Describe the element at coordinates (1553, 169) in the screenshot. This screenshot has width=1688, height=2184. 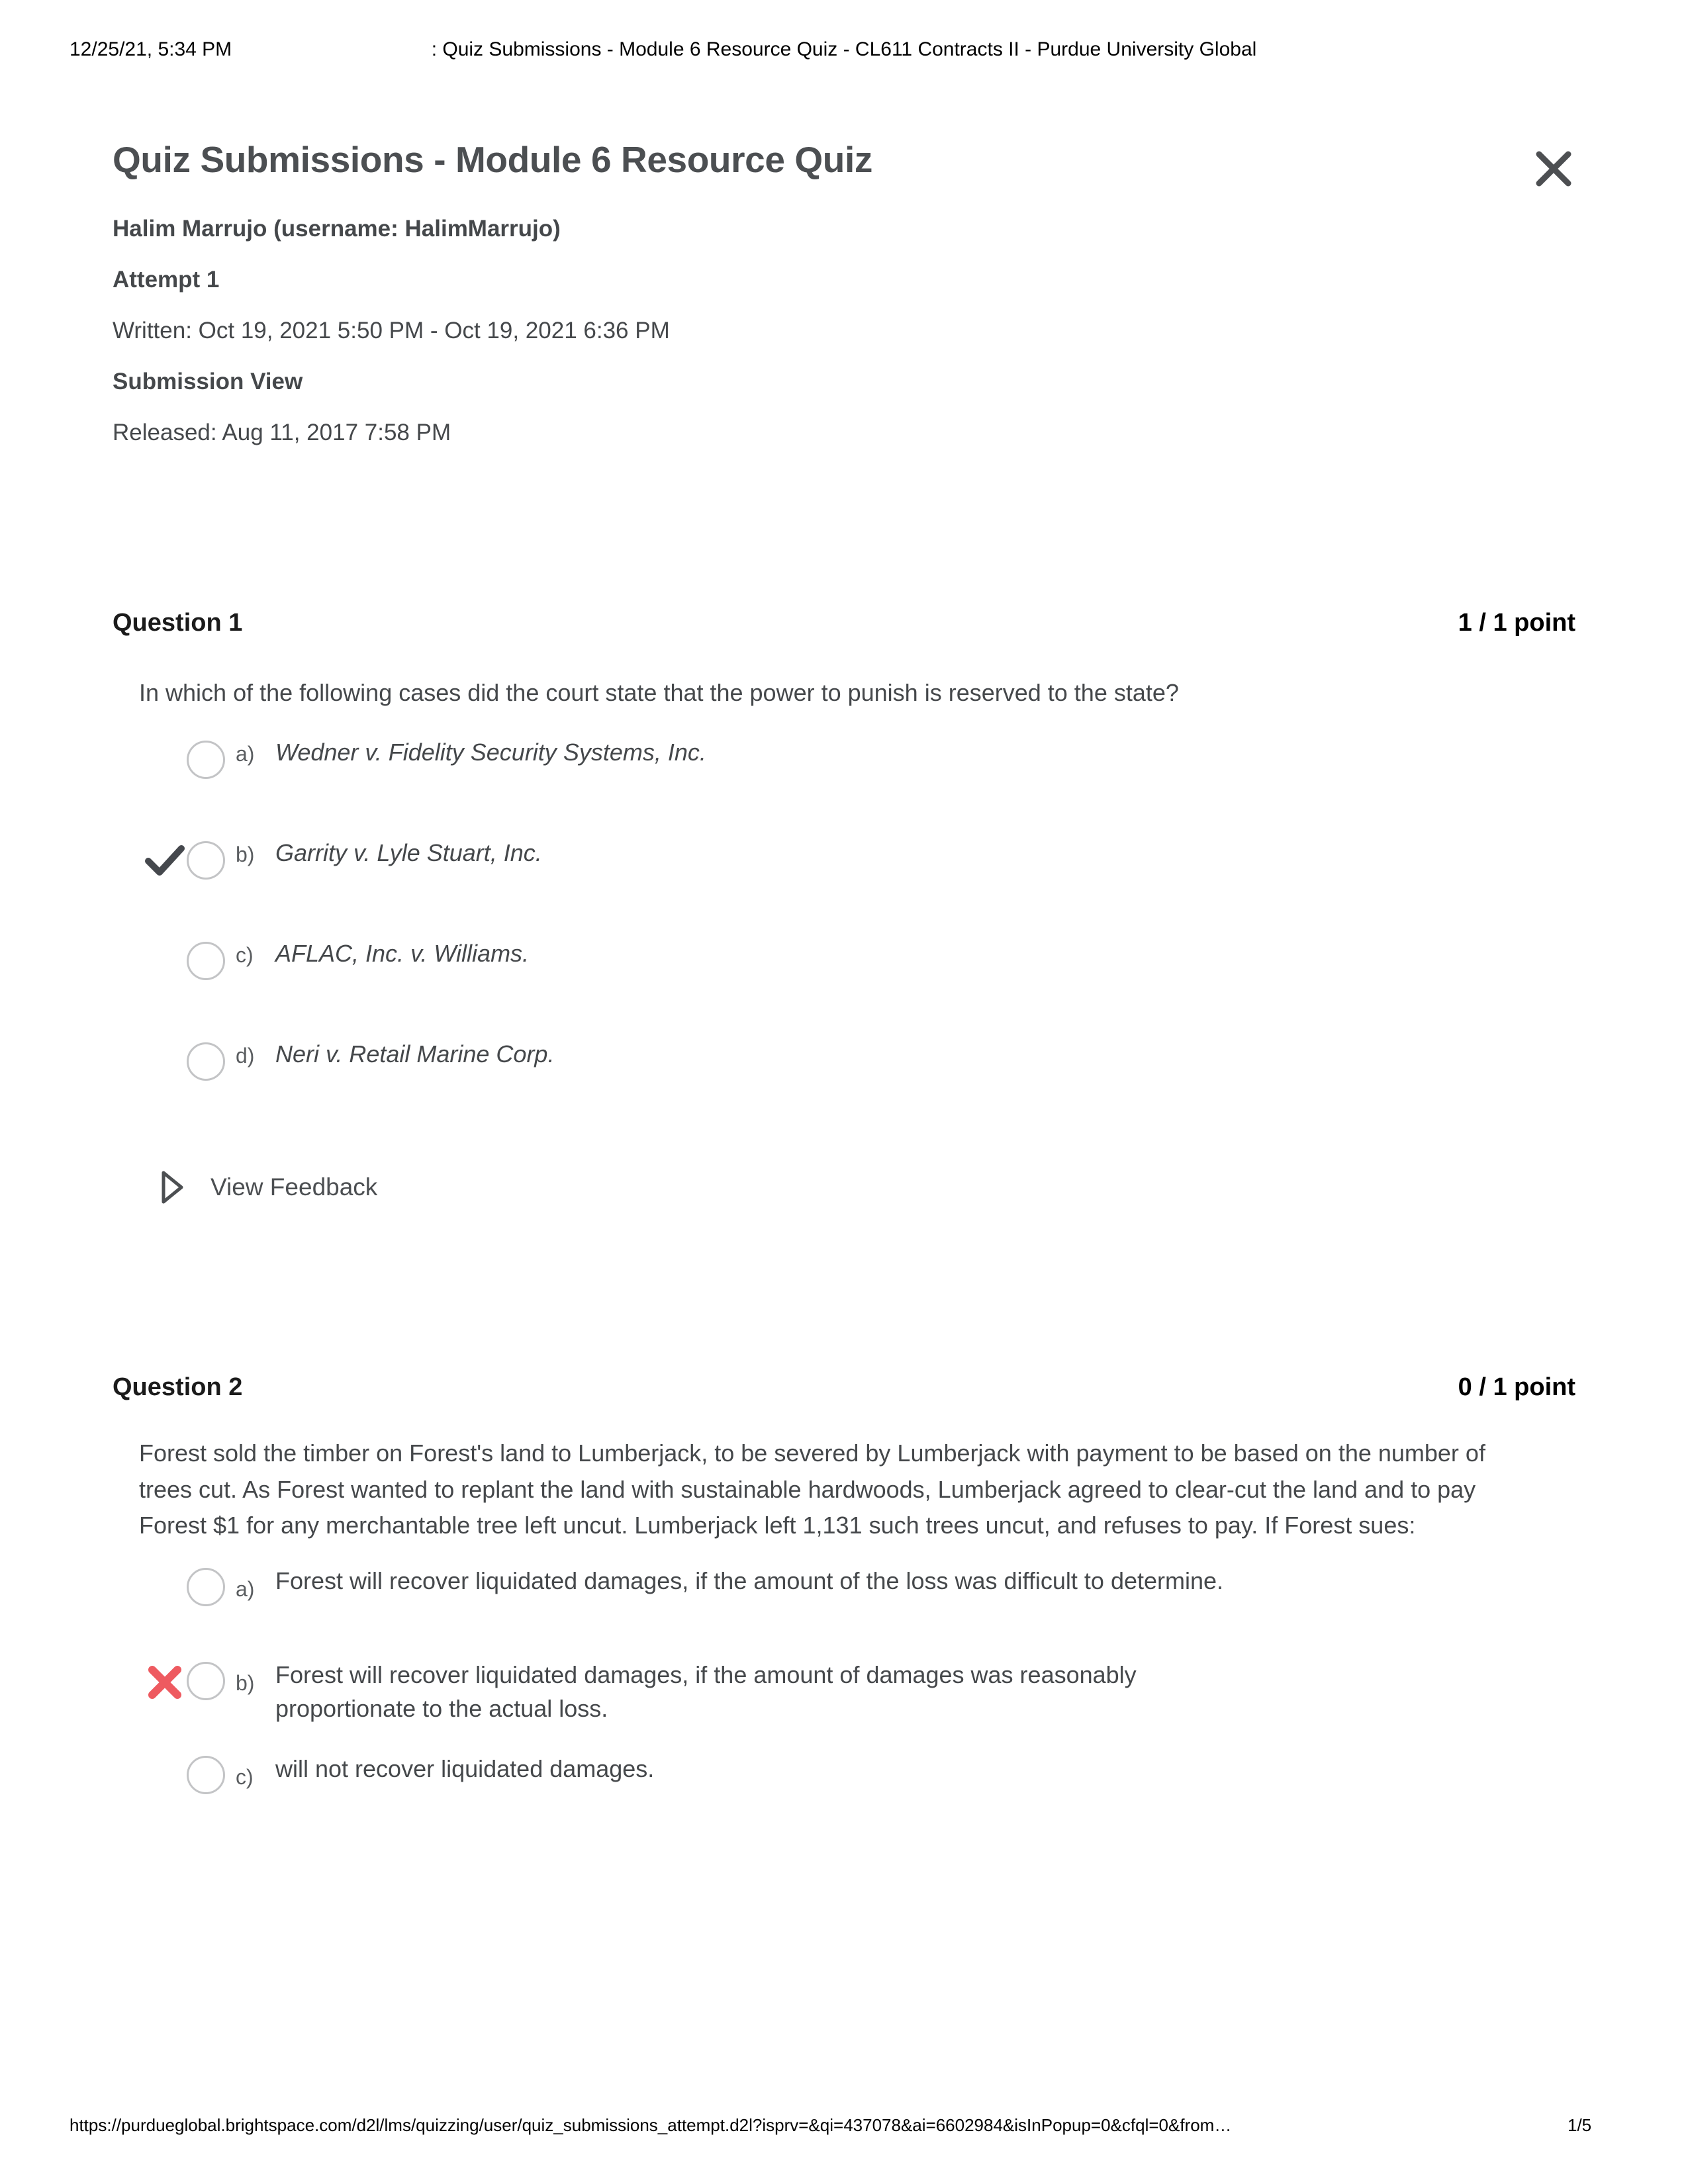
I see `close-icon` at that location.